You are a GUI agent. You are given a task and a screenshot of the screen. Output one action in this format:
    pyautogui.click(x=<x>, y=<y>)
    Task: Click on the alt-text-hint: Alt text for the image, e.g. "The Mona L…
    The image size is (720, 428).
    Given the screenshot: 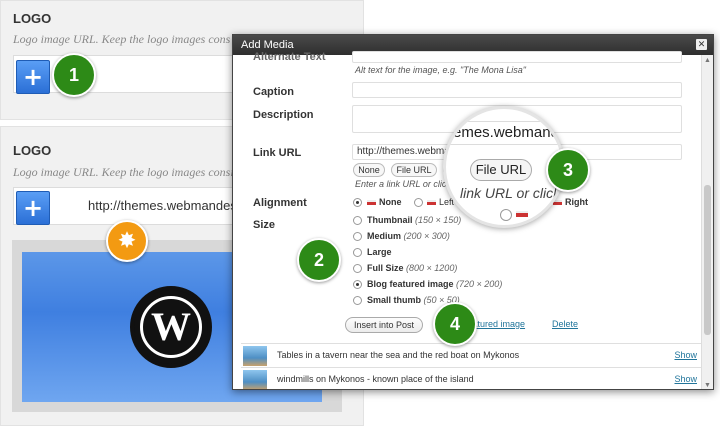 What is the action you would take?
    pyautogui.click(x=440, y=70)
    